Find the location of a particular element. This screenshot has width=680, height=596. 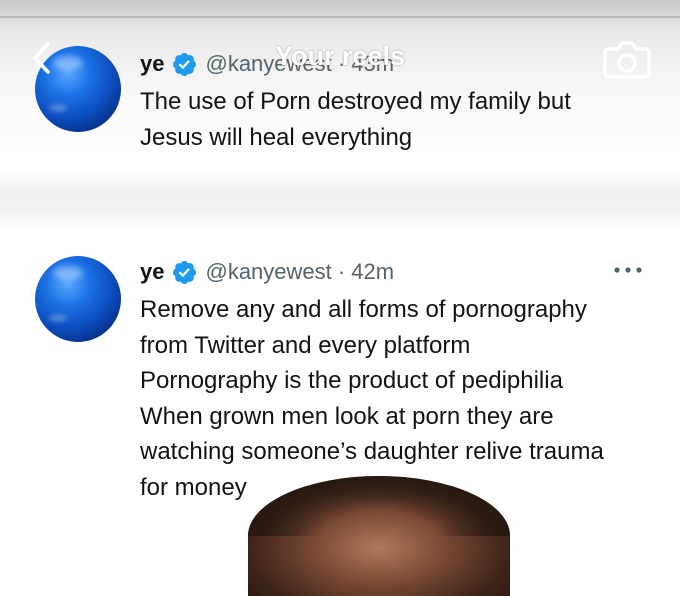

hair is located at coordinates (379, 506).